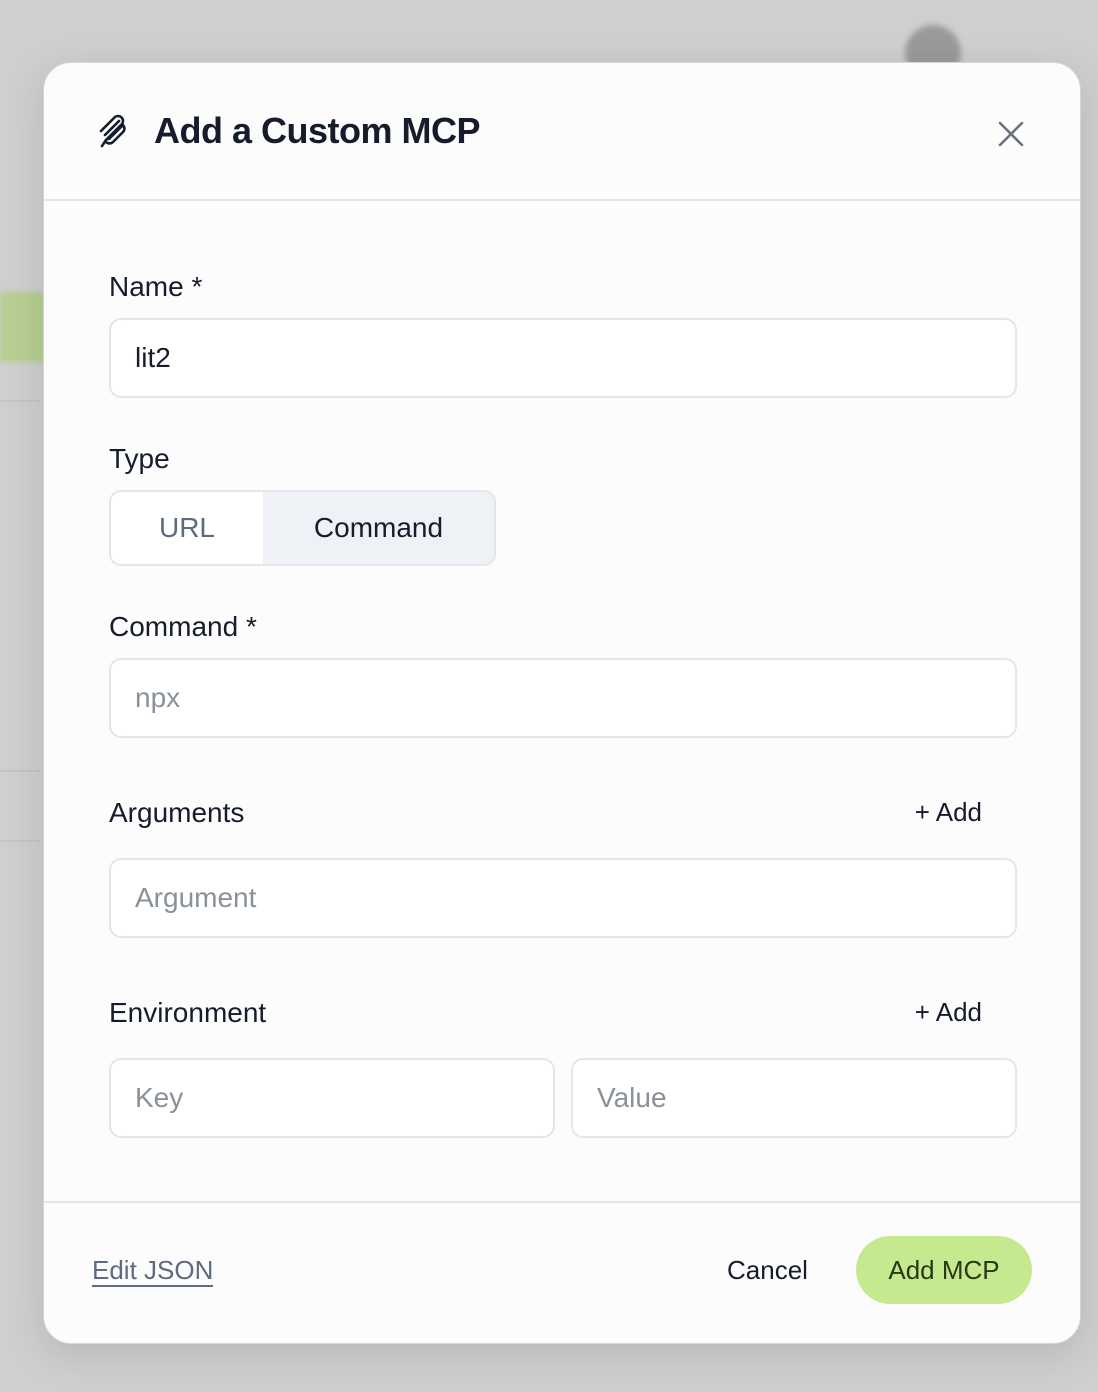 Image resolution: width=1098 pixels, height=1392 pixels. Describe the element at coordinates (563, 898) in the screenshot. I see `argument-input` at that location.